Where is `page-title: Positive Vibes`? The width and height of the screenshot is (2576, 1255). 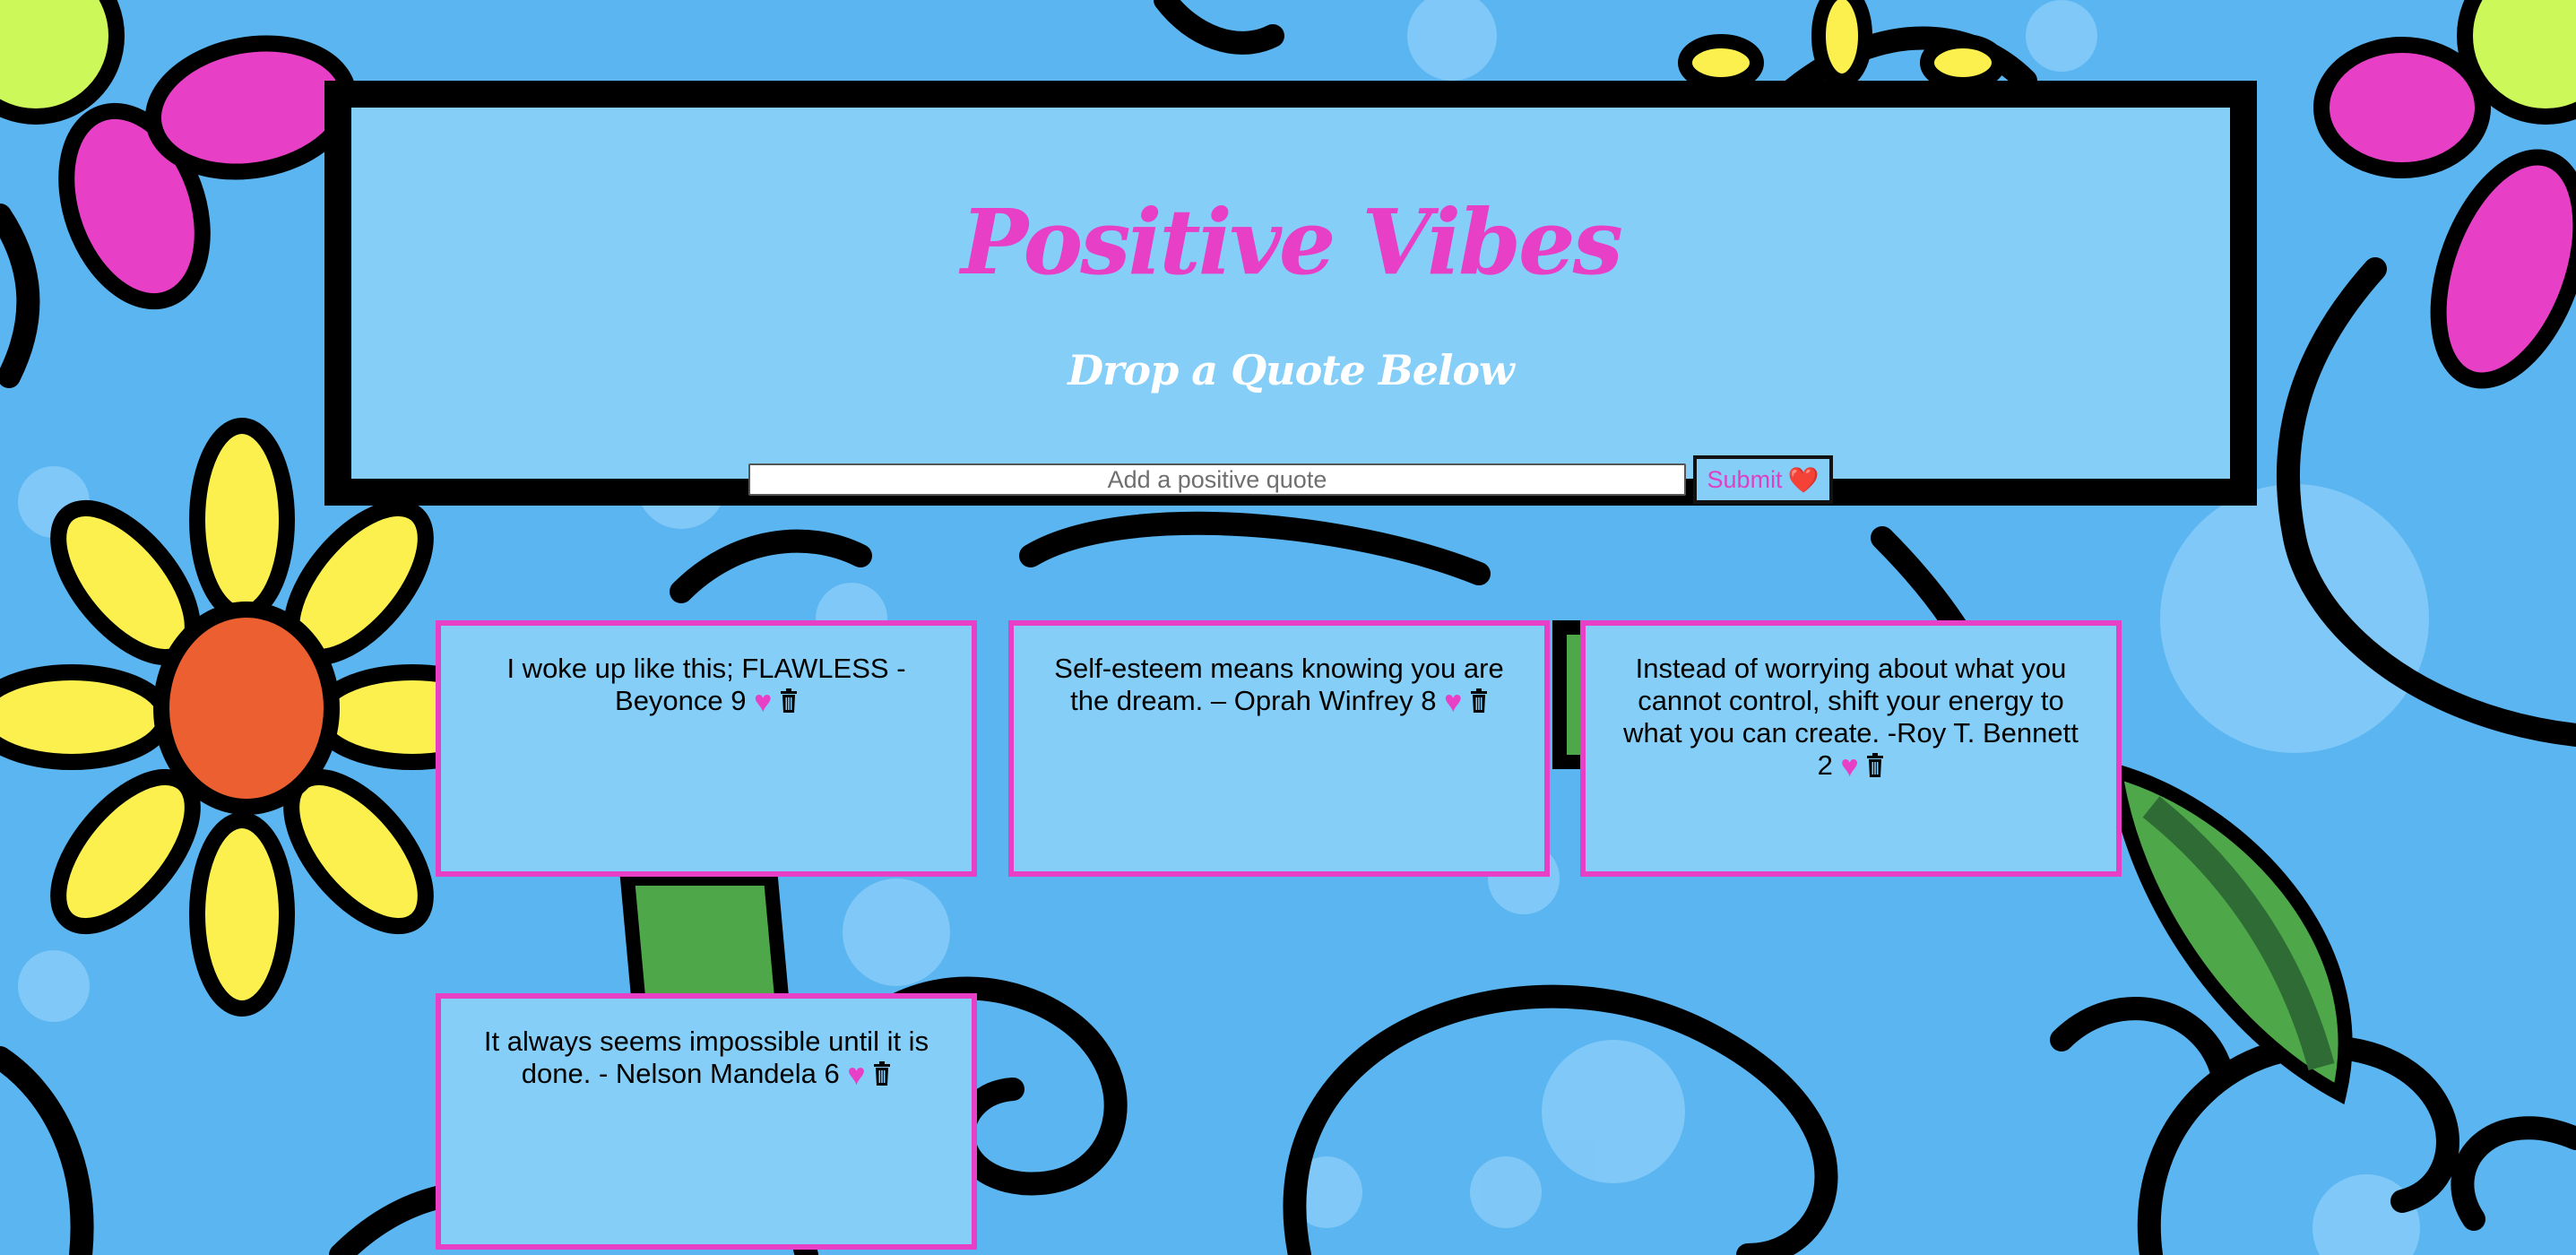 page-title: Positive Vibes is located at coordinates (1292, 242).